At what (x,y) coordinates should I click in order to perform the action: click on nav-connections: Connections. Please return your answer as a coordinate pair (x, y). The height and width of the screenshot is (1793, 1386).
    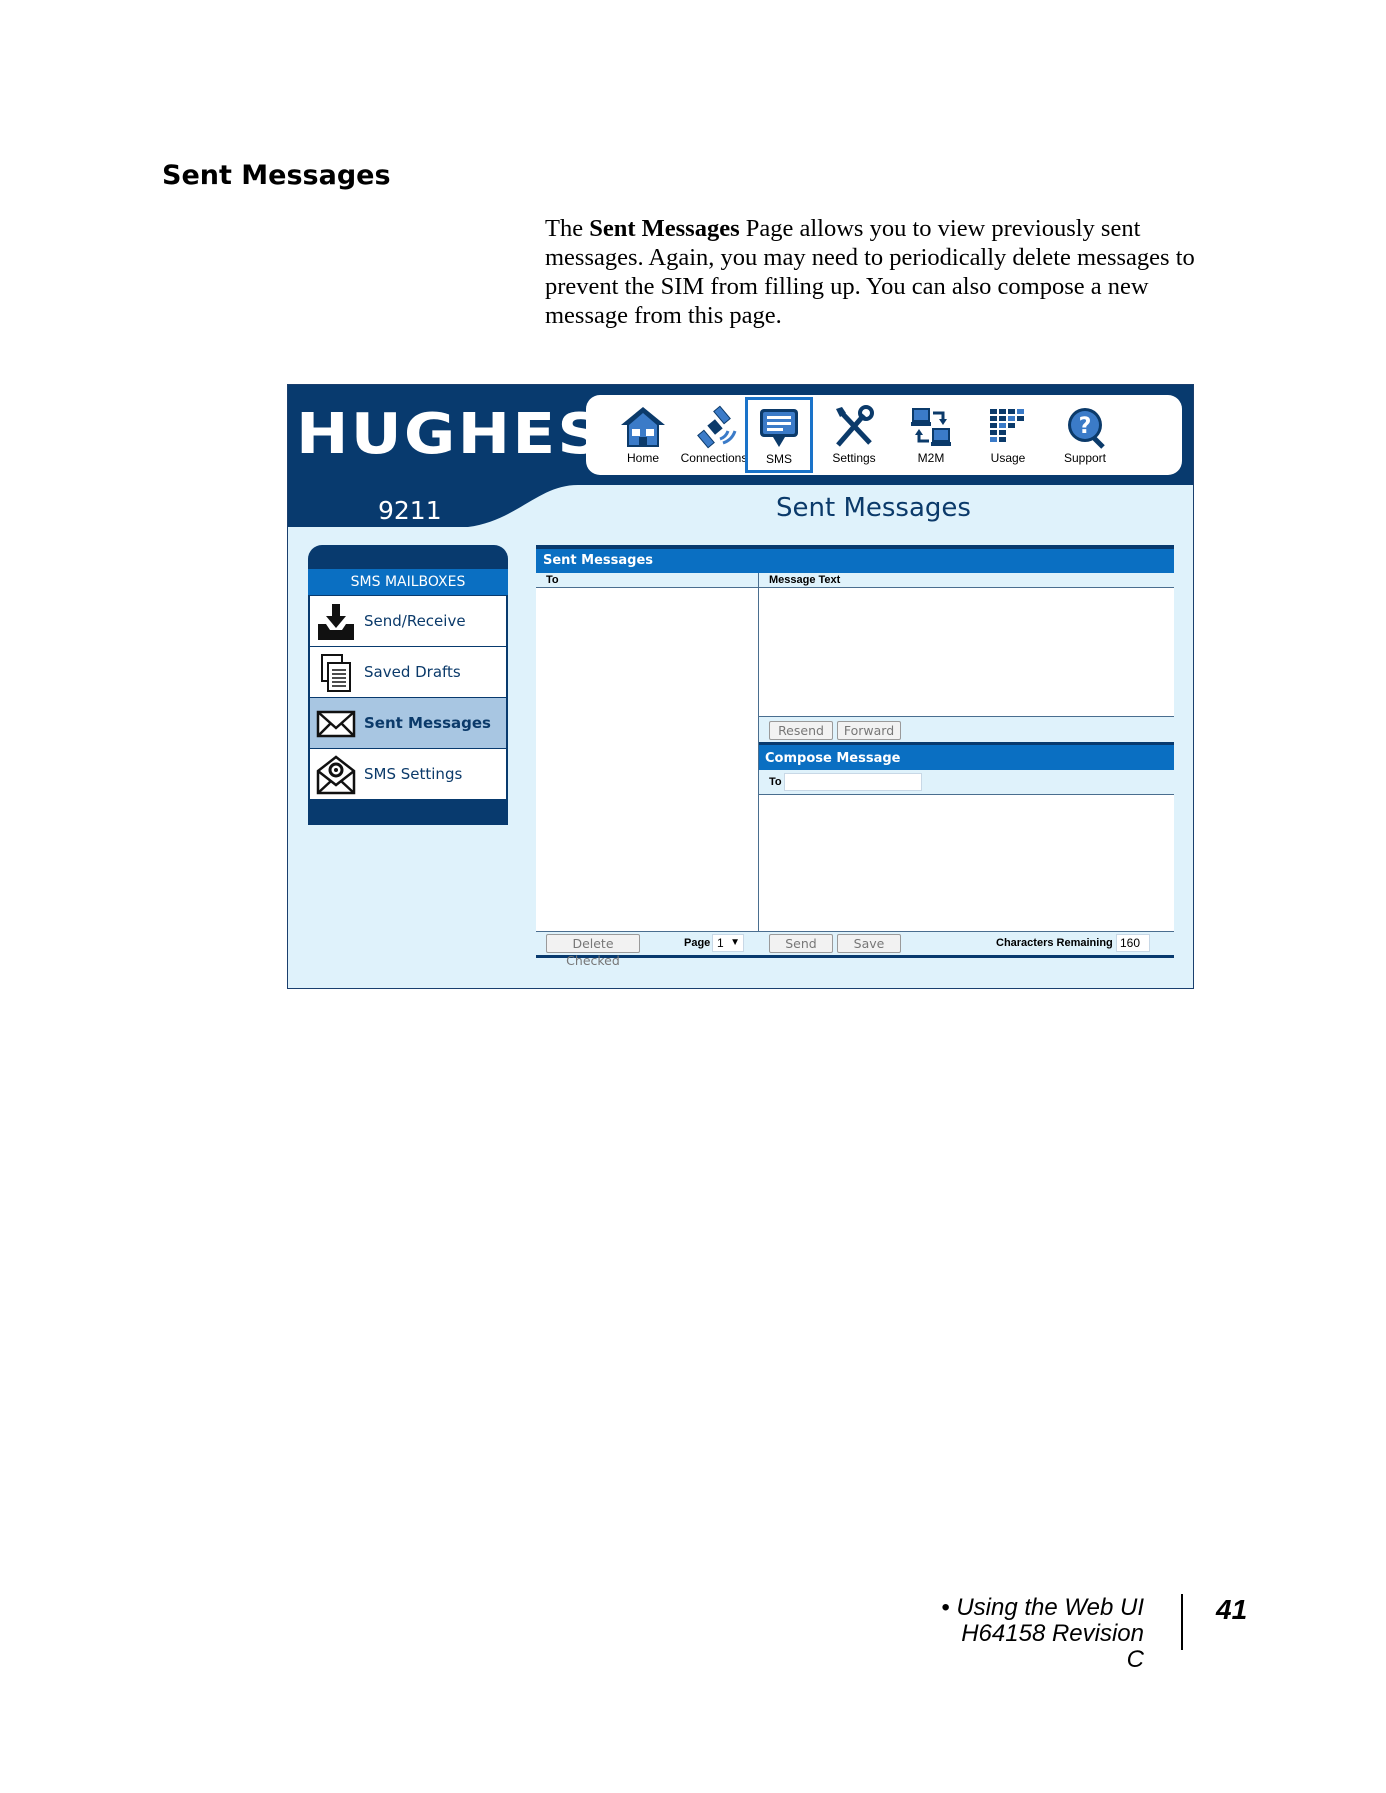
    Looking at the image, I should click on (714, 435).